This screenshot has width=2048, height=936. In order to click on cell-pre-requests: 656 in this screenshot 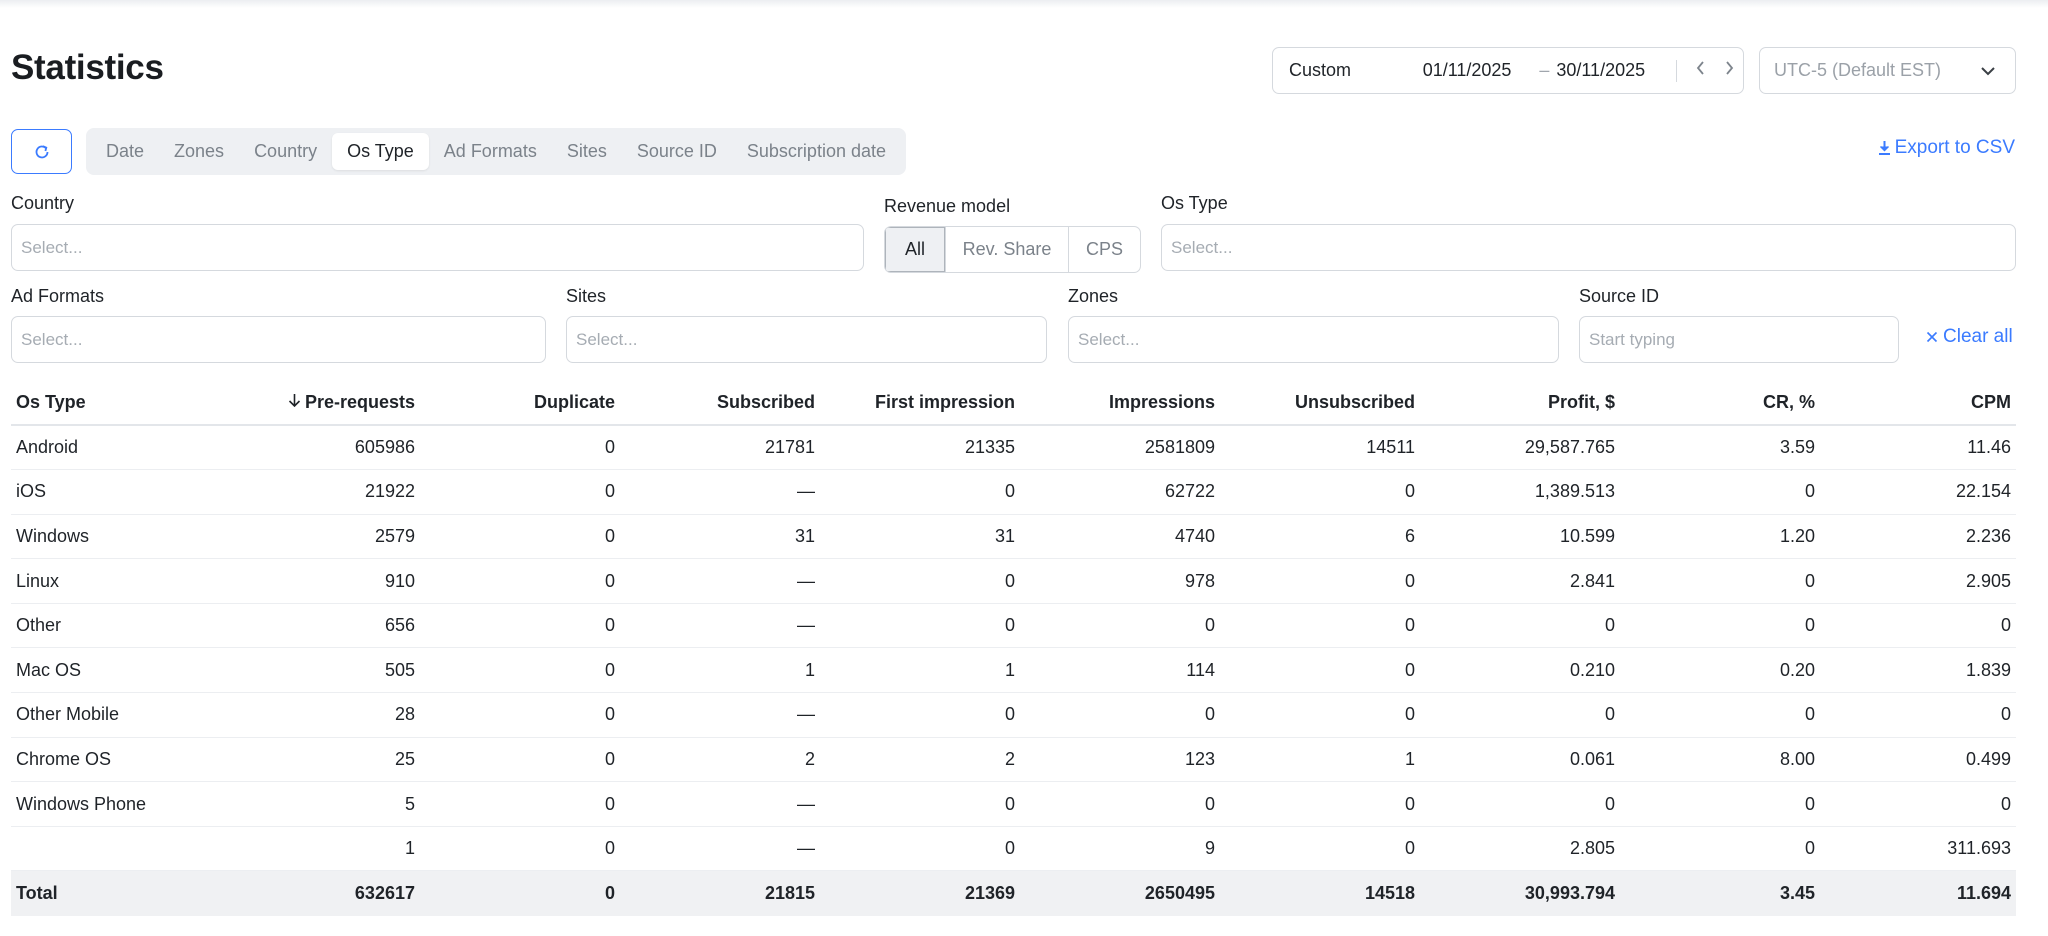, I will do `click(315, 626)`.